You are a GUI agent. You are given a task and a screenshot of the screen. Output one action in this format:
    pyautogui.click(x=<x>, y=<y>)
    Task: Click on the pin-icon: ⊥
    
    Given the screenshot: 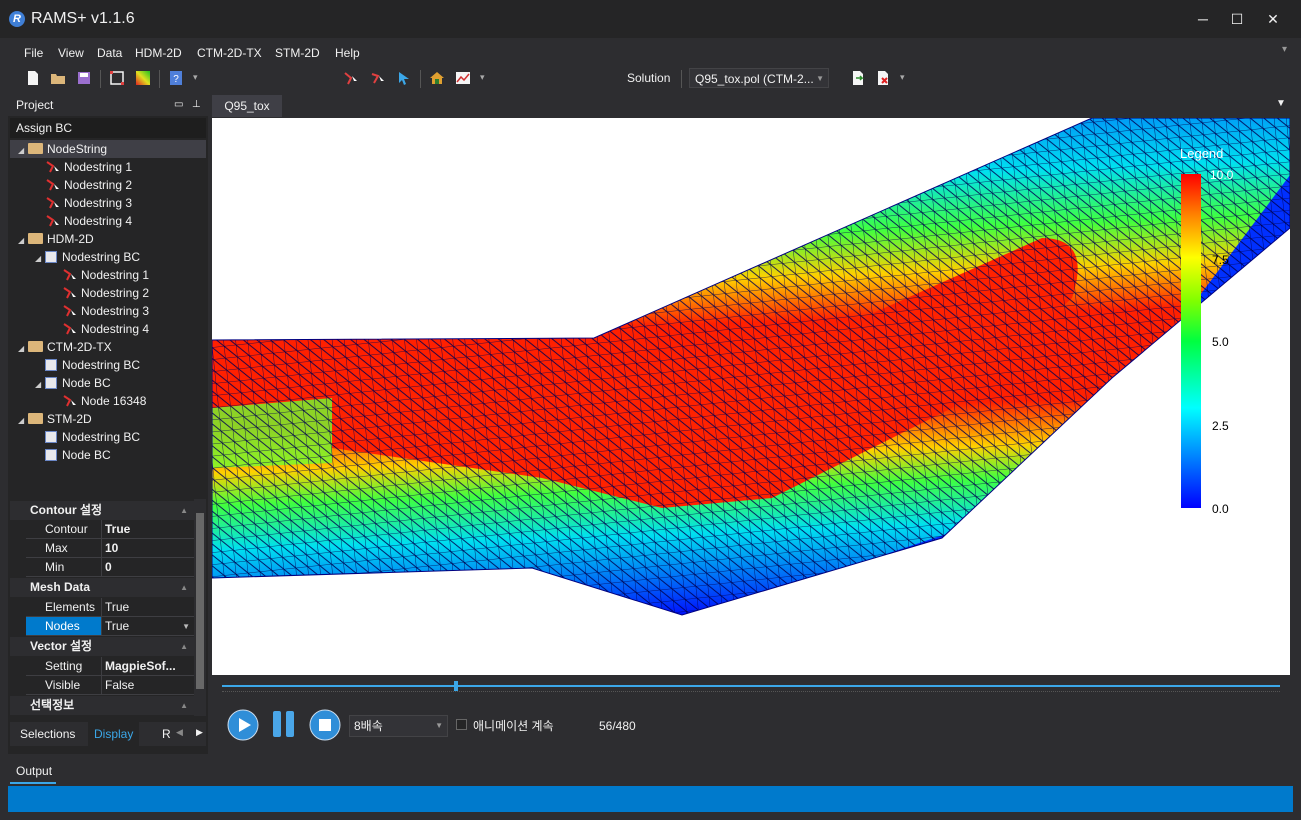 What is the action you would take?
    pyautogui.click(x=196, y=105)
    